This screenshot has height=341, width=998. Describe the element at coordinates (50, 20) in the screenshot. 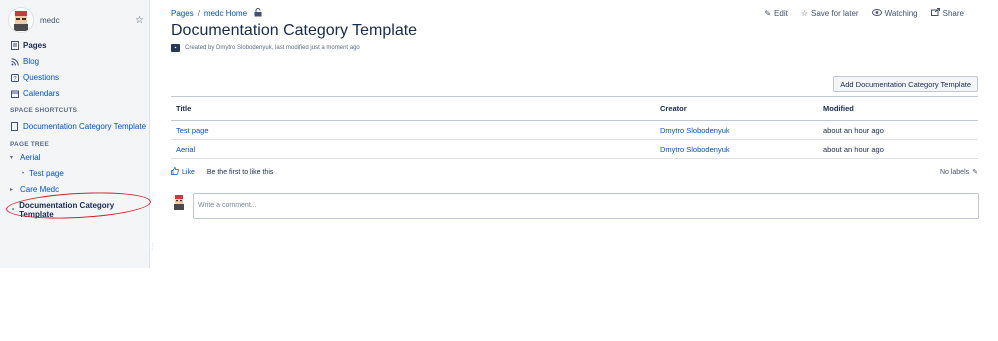

I see `space-name: medc` at that location.